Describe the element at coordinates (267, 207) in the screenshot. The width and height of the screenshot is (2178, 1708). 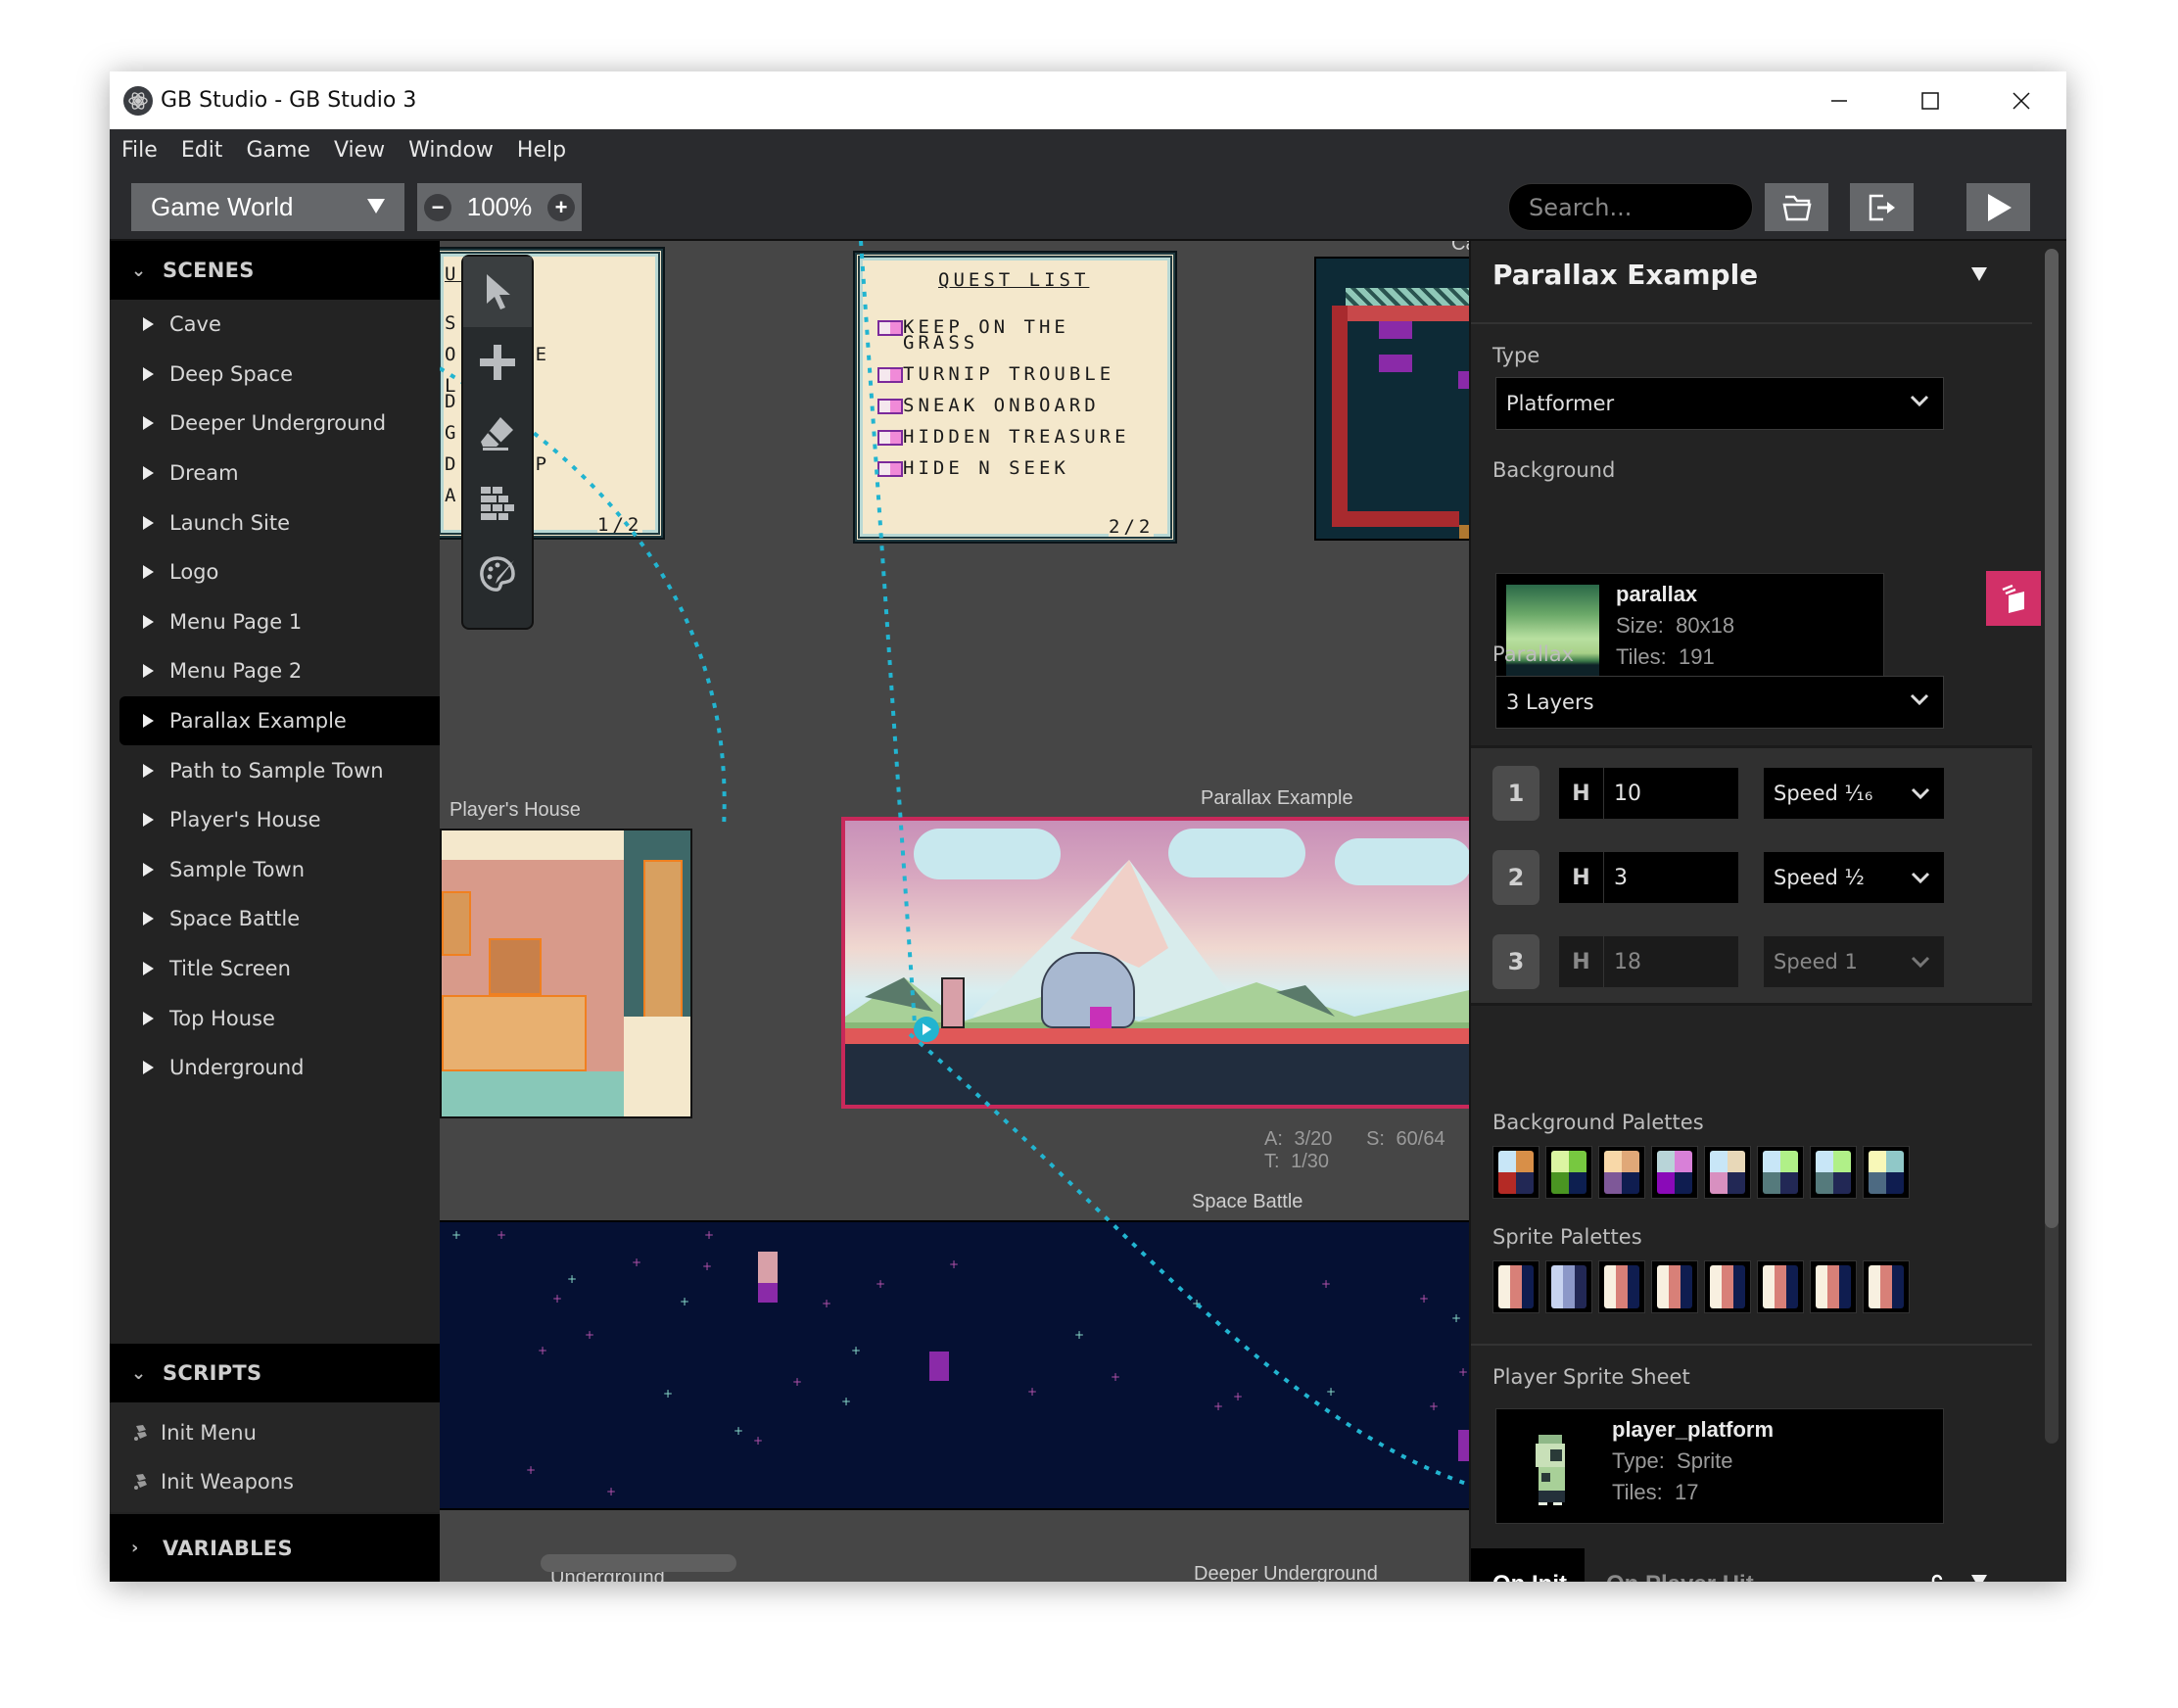
I see `view-select: Game World` at that location.